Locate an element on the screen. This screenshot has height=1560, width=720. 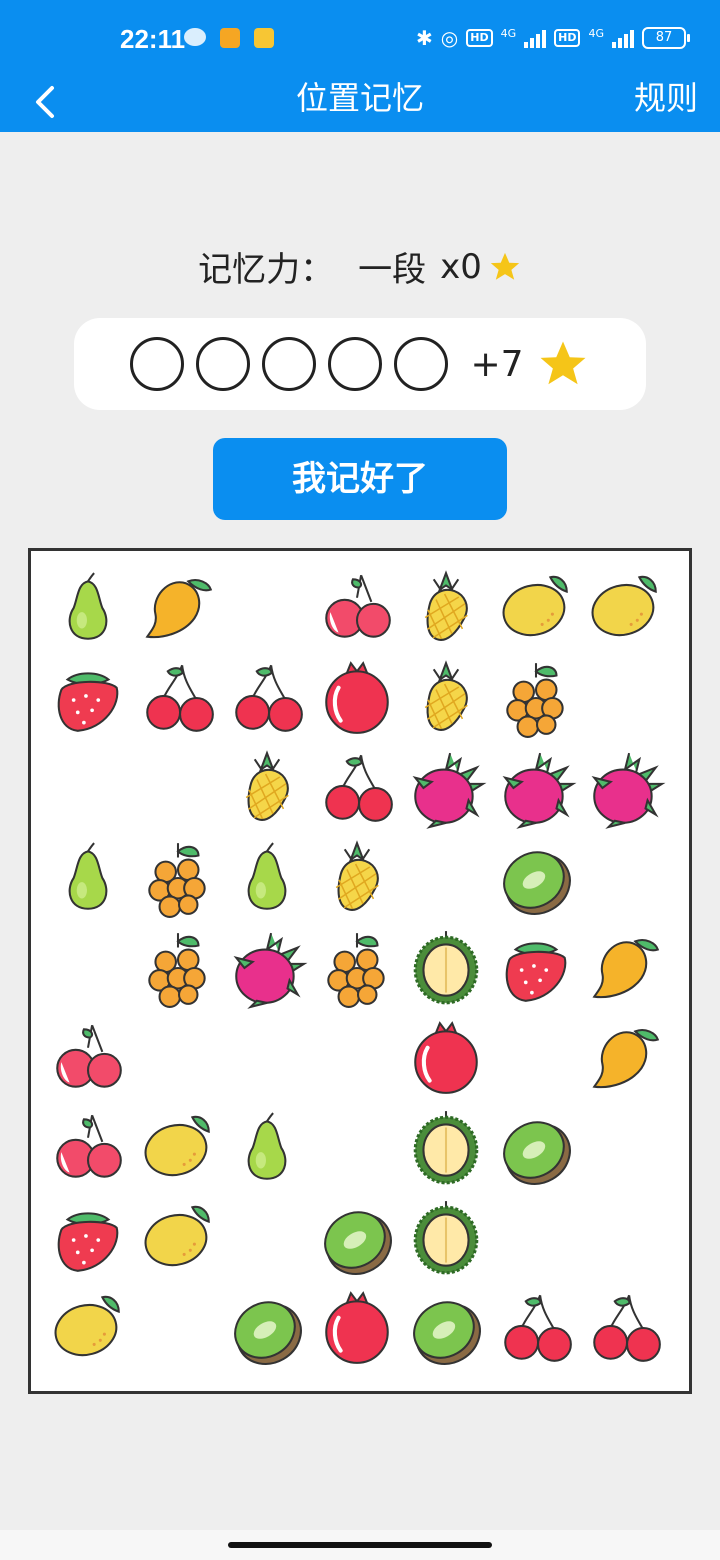
pineapple-icon is located at coordinates (267, 785).